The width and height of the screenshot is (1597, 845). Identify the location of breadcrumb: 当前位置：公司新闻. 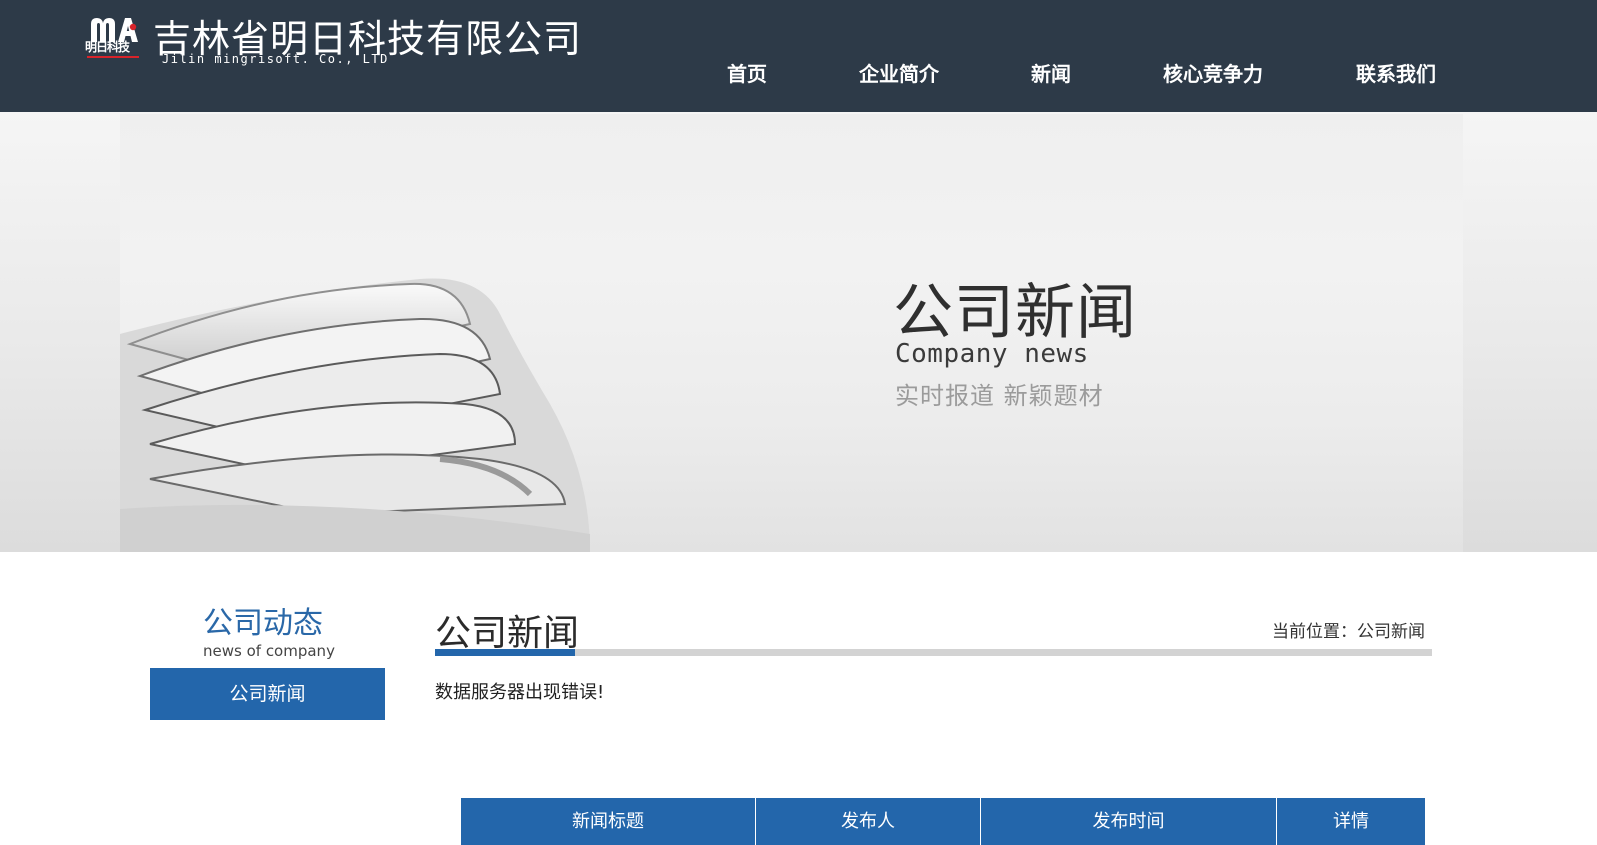
(1348, 629).